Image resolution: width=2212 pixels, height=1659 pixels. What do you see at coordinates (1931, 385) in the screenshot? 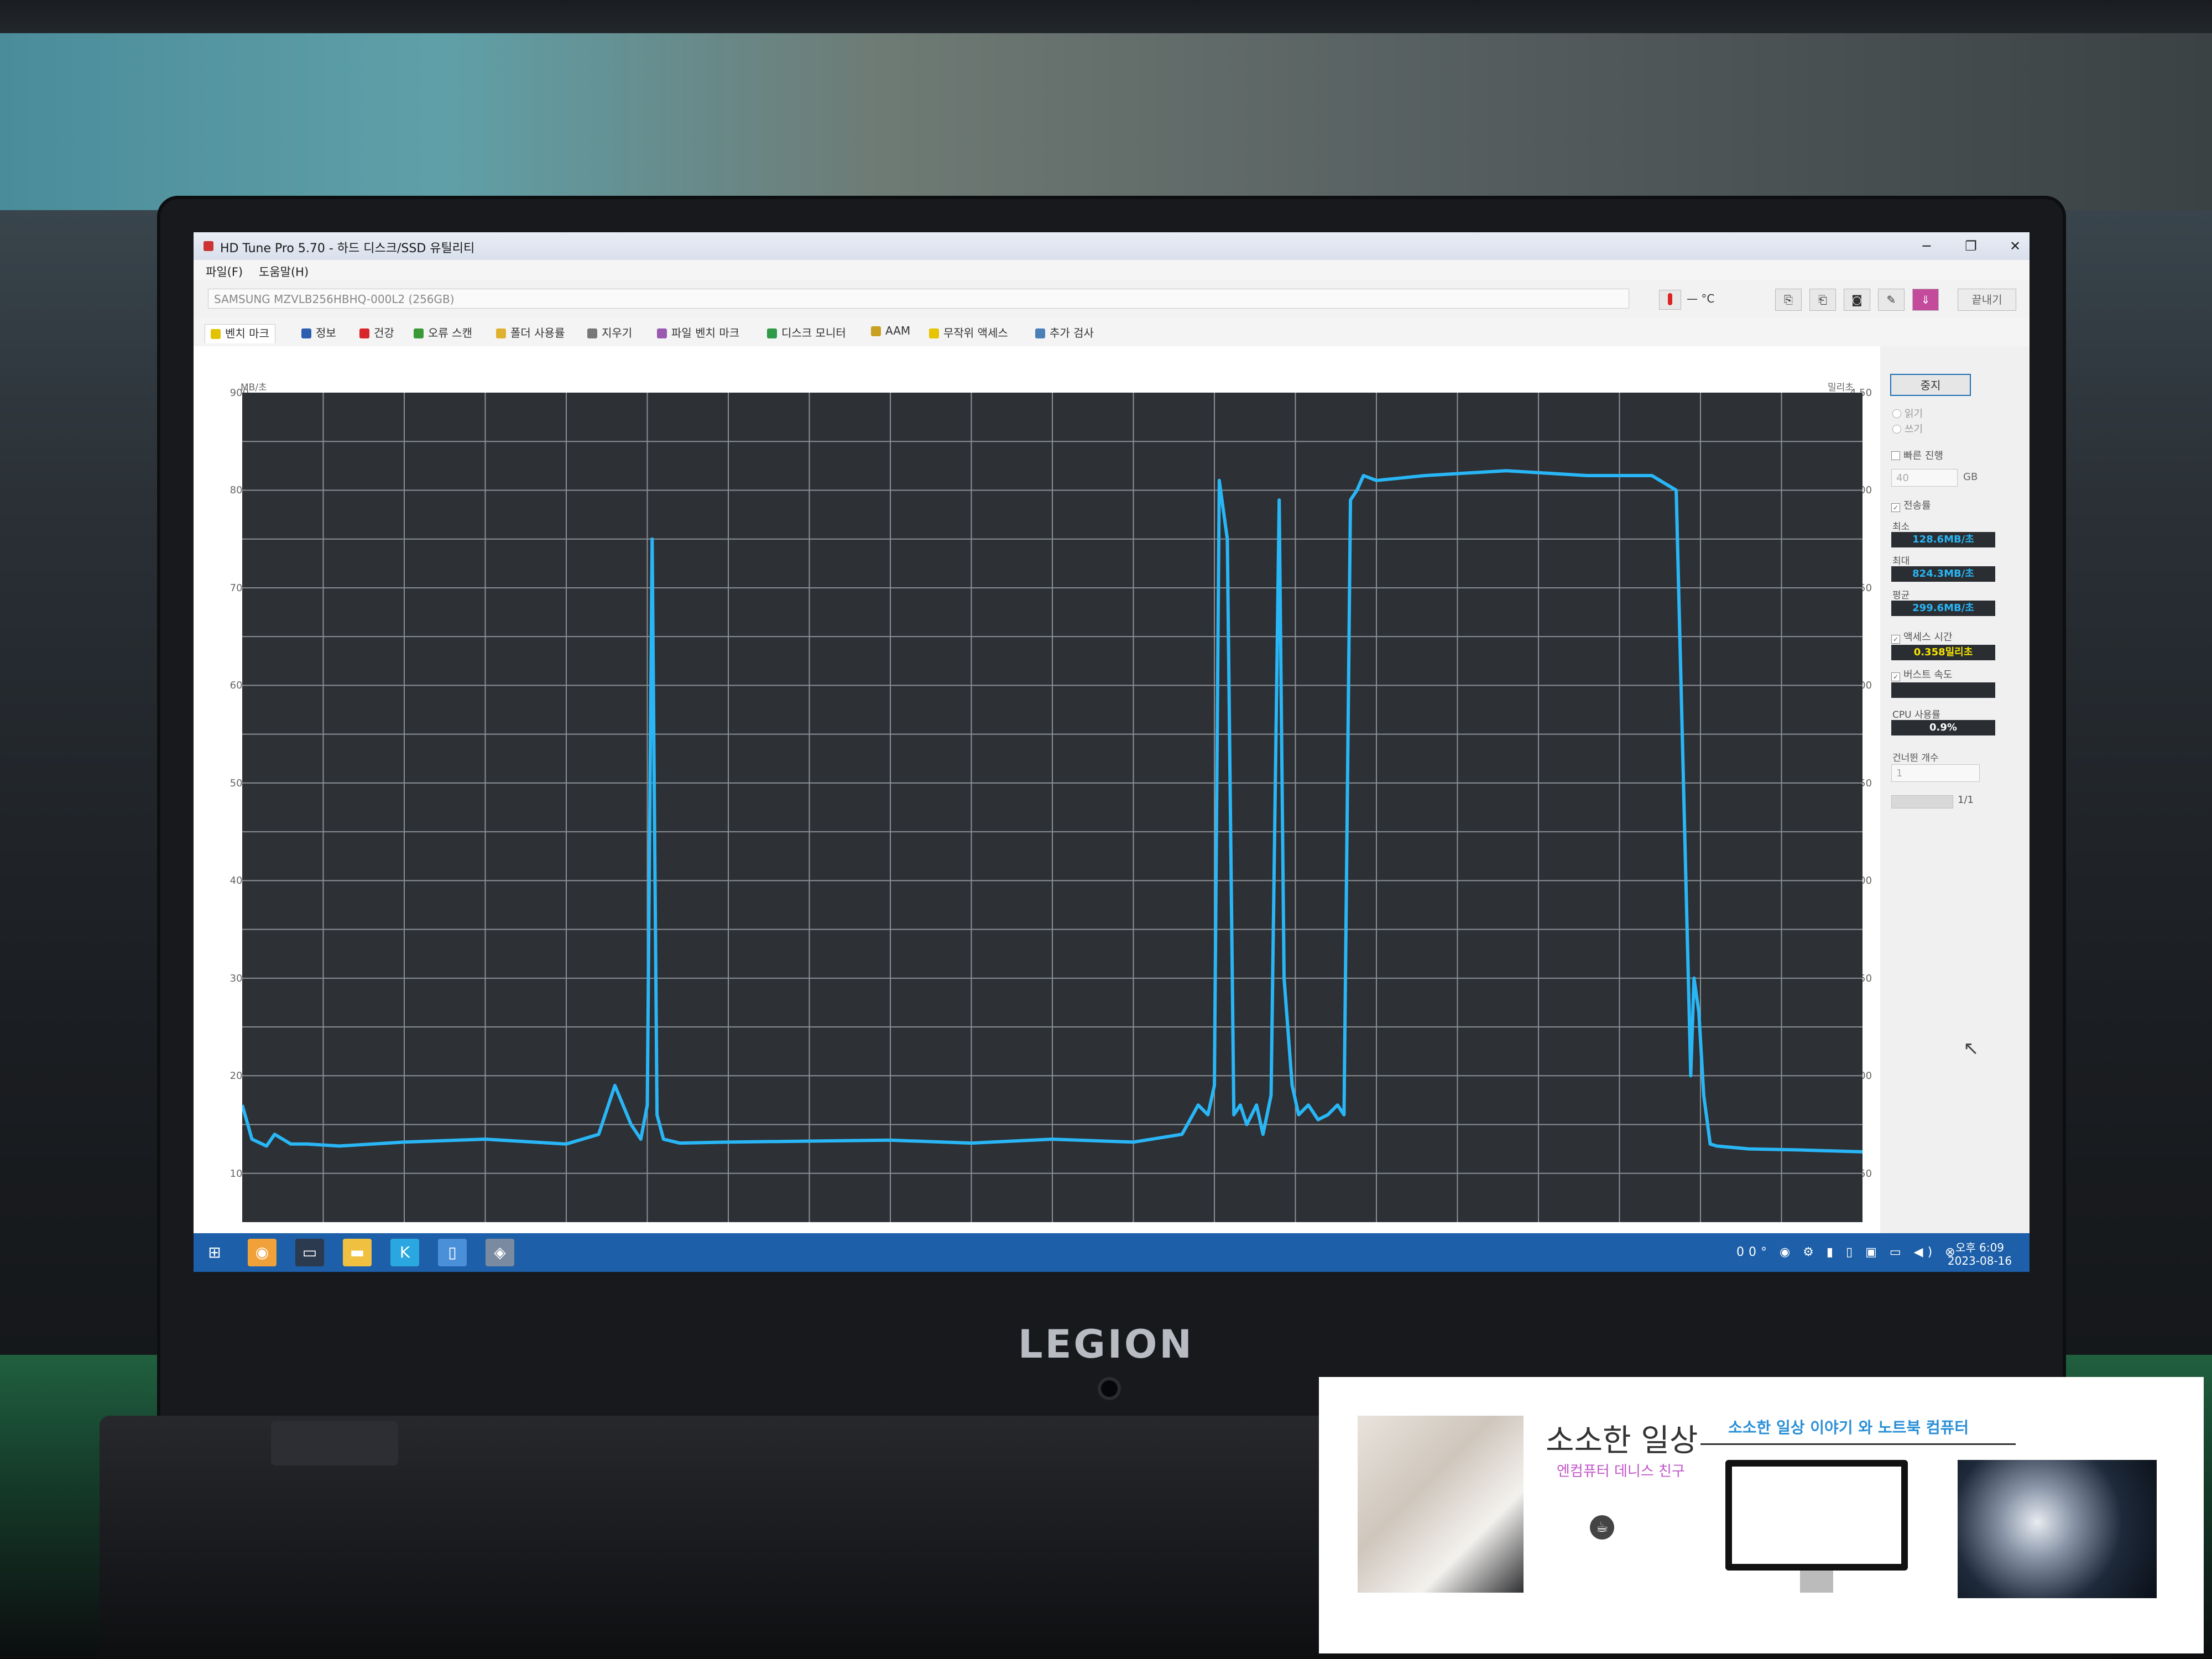
I see `stop-button: 중지` at bounding box center [1931, 385].